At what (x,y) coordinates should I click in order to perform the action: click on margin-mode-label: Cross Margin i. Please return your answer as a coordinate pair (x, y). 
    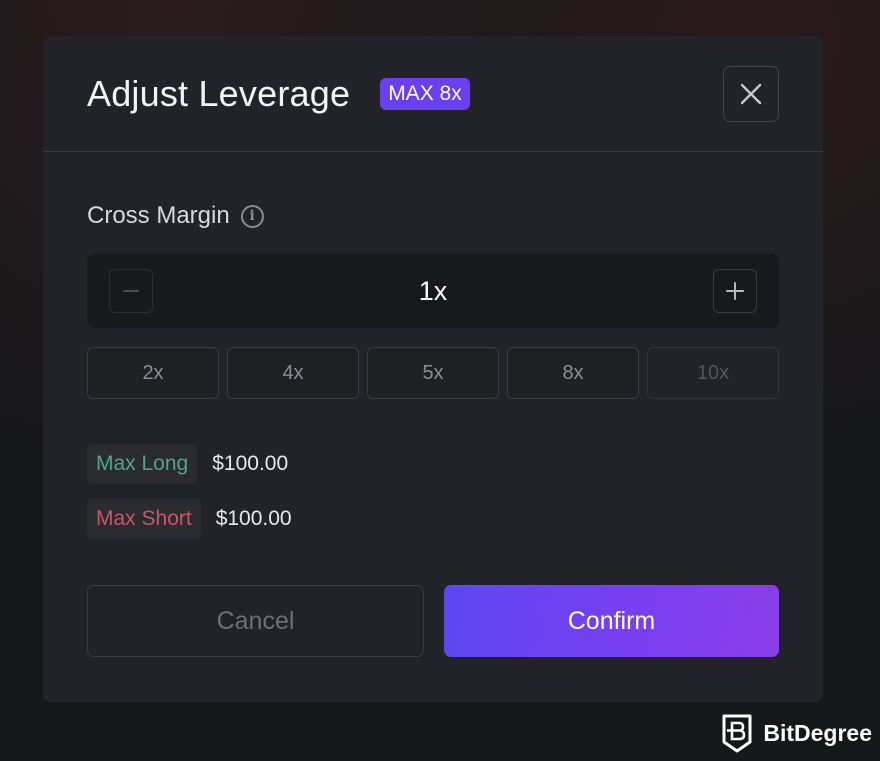
    Looking at the image, I should click on (433, 216).